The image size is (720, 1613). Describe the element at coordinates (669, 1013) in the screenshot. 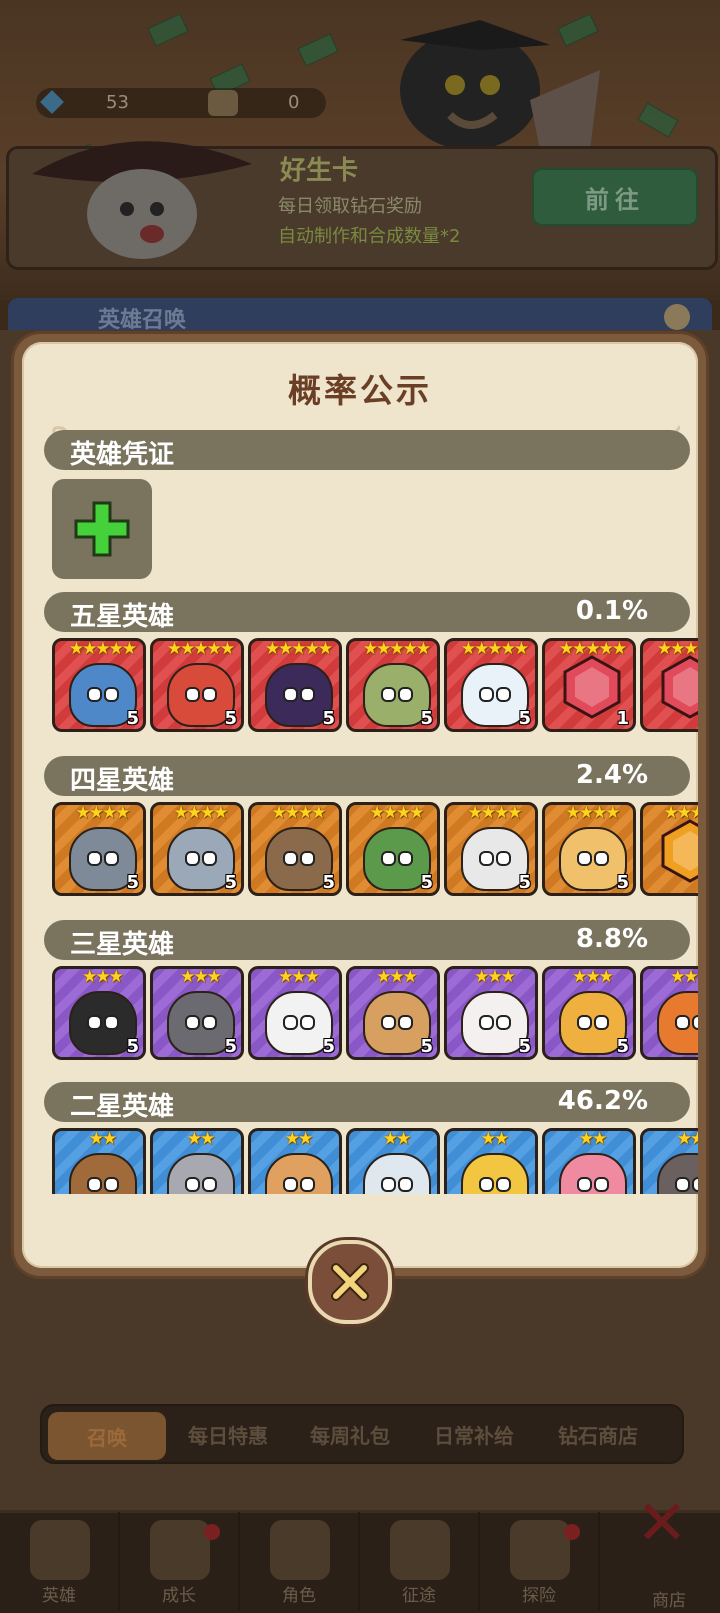

I see `hero-card: ★★★` at that location.